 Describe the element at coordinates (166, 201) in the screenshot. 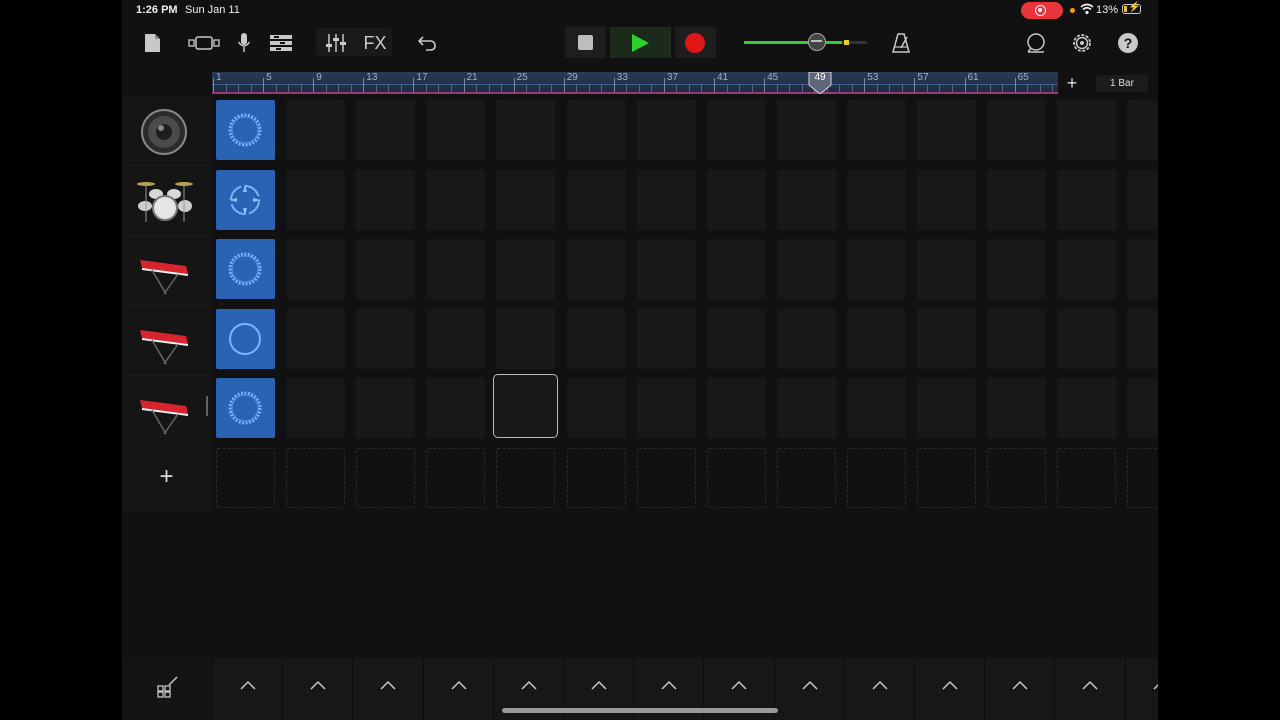

I see `track-header-drums` at that location.